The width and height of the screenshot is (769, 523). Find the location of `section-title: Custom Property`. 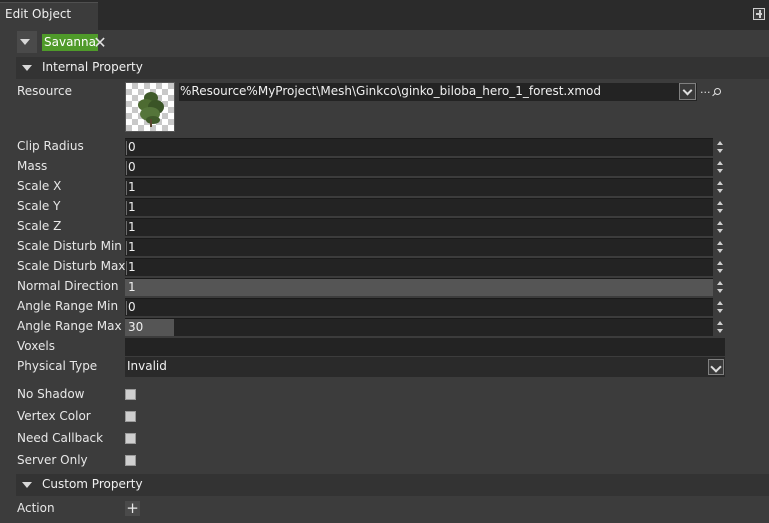

section-title: Custom Property is located at coordinates (92, 484).